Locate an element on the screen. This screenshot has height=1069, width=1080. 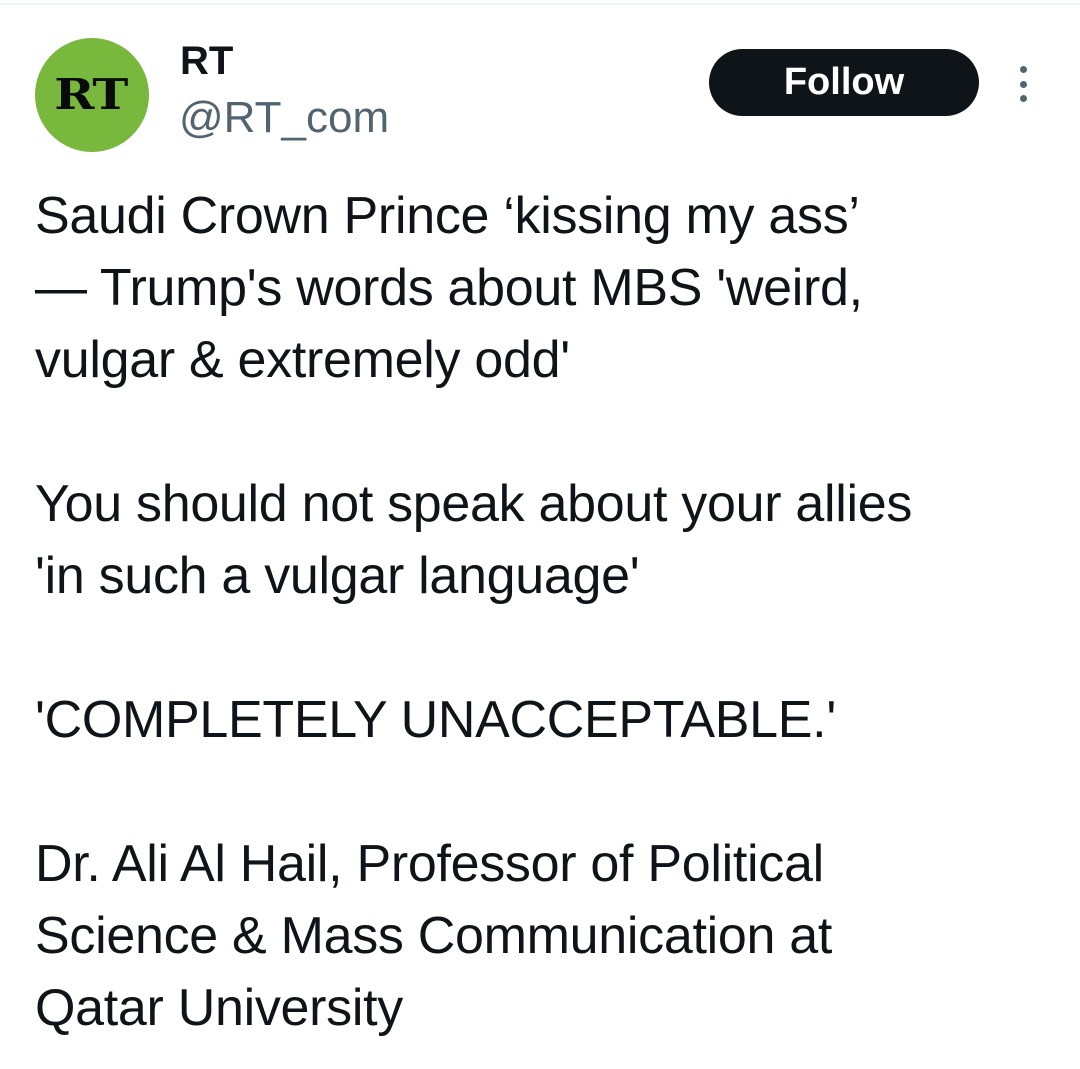
avatar: RT is located at coordinates (92, 95).